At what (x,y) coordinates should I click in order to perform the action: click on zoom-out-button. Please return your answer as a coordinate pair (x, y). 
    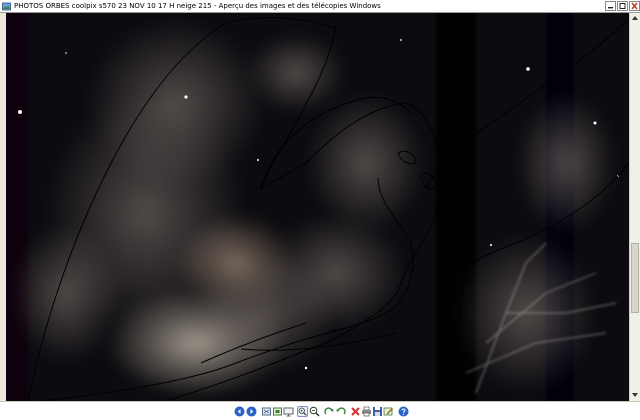
    Looking at the image, I should click on (314, 411).